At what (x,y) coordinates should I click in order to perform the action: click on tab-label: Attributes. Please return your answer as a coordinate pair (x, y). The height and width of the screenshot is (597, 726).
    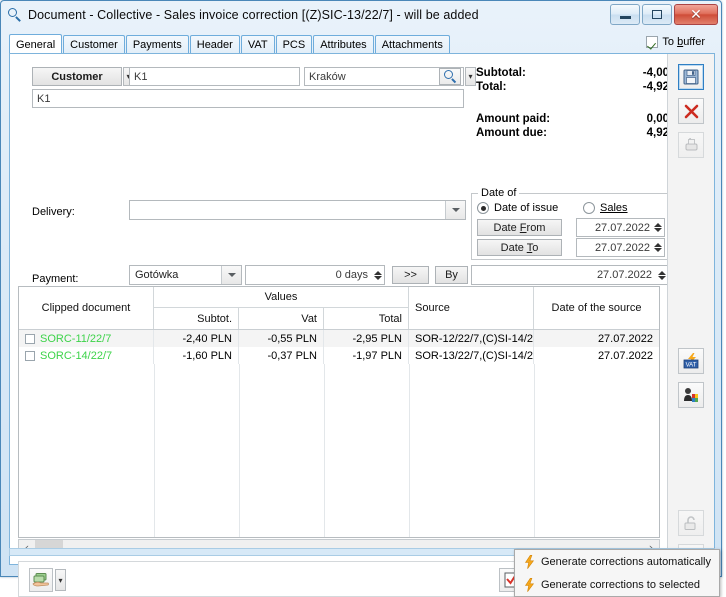
    Looking at the image, I should click on (343, 45).